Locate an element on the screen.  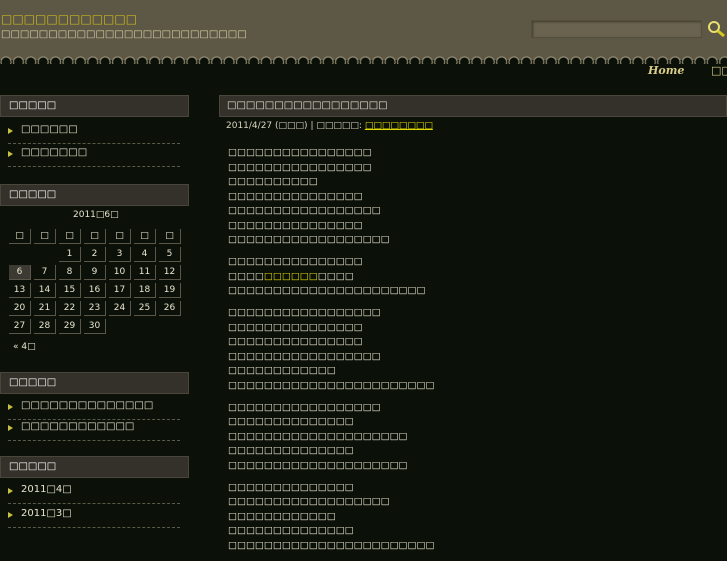
calendar-day: 24 is located at coordinates (120, 308).